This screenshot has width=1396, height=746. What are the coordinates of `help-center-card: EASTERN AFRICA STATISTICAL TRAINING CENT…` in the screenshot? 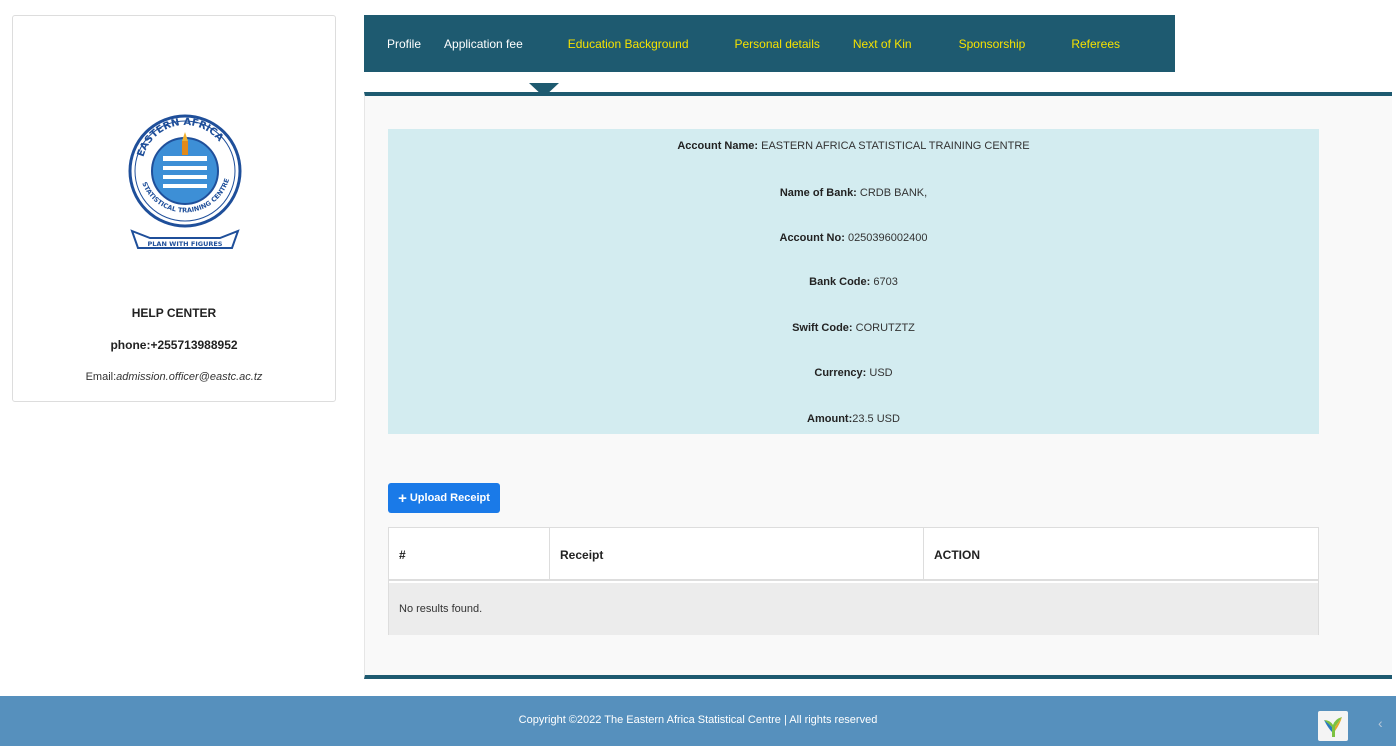 It's located at (174, 208).